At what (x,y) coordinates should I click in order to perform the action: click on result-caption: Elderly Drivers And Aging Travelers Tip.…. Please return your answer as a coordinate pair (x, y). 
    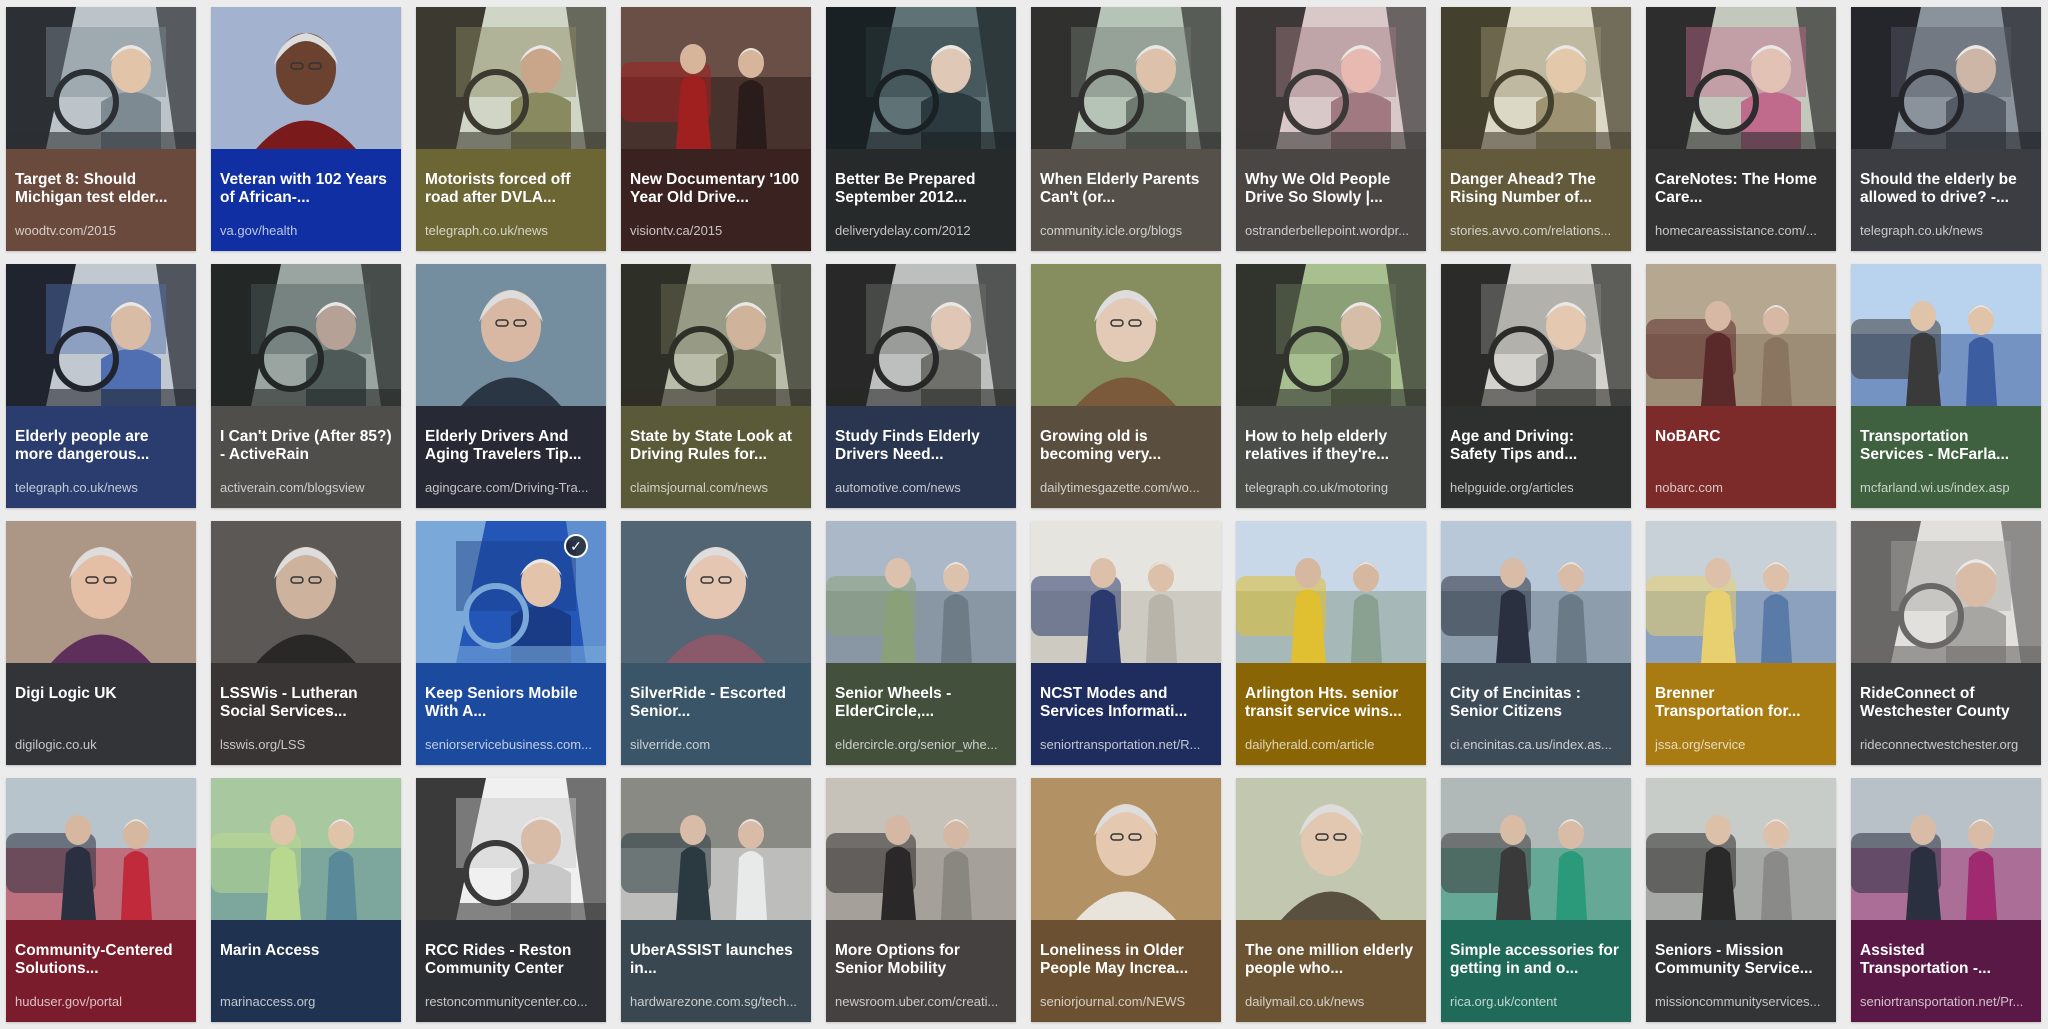
    Looking at the image, I should click on (511, 457).